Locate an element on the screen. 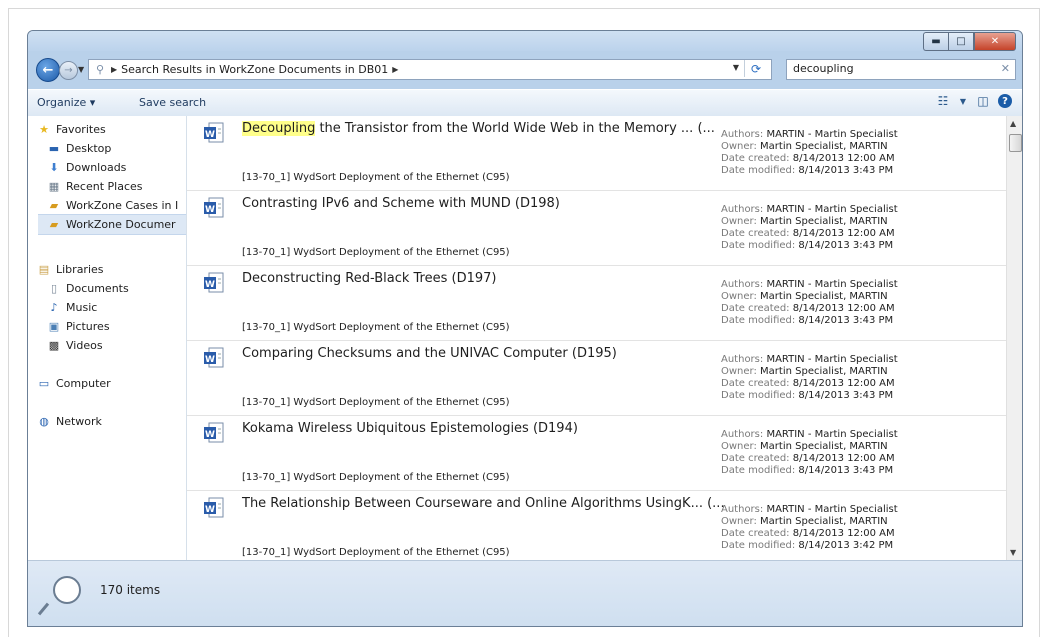 This screenshot has height=638, width=1047. address-dropdown-icon: ▼ is located at coordinates (736, 67).